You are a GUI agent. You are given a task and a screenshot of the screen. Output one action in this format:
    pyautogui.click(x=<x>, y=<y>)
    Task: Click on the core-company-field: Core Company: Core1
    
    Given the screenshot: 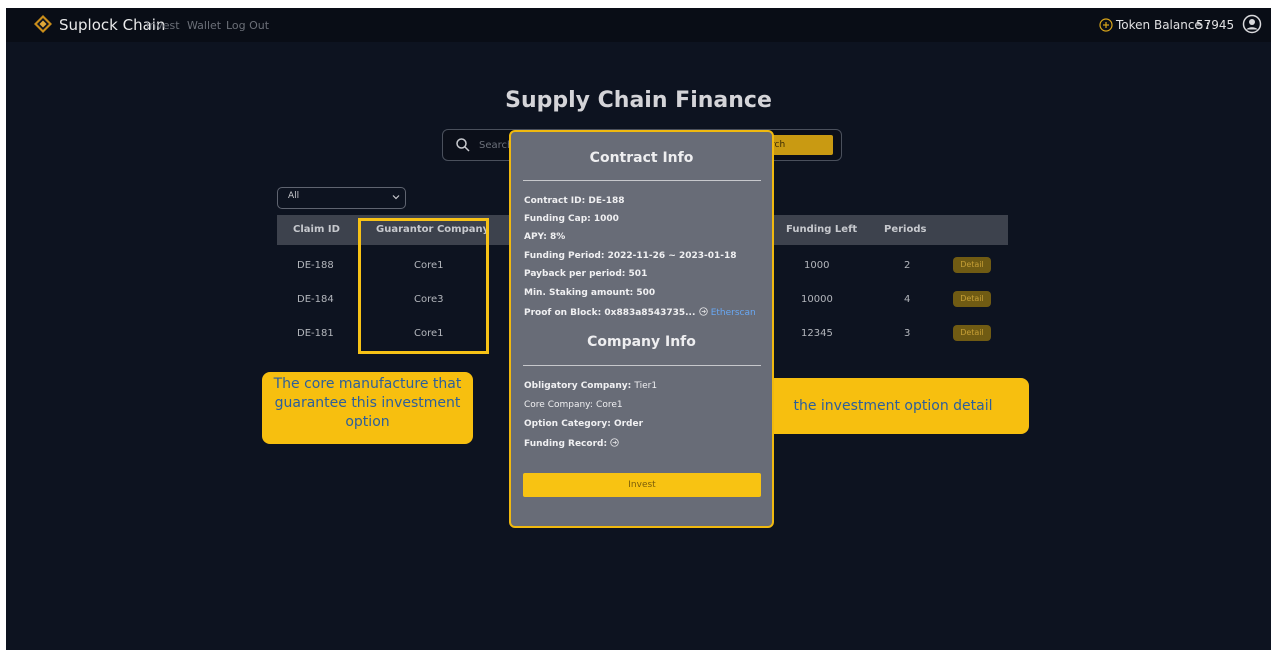 What is the action you would take?
    pyautogui.click(x=573, y=405)
    